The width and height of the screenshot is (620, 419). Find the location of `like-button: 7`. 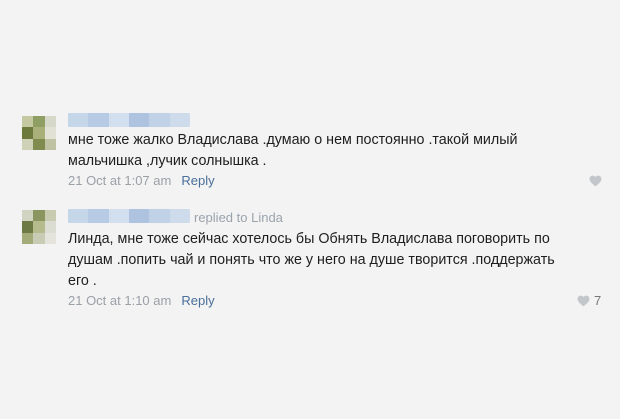

like-button: 7 is located at coordinates (589, 300).